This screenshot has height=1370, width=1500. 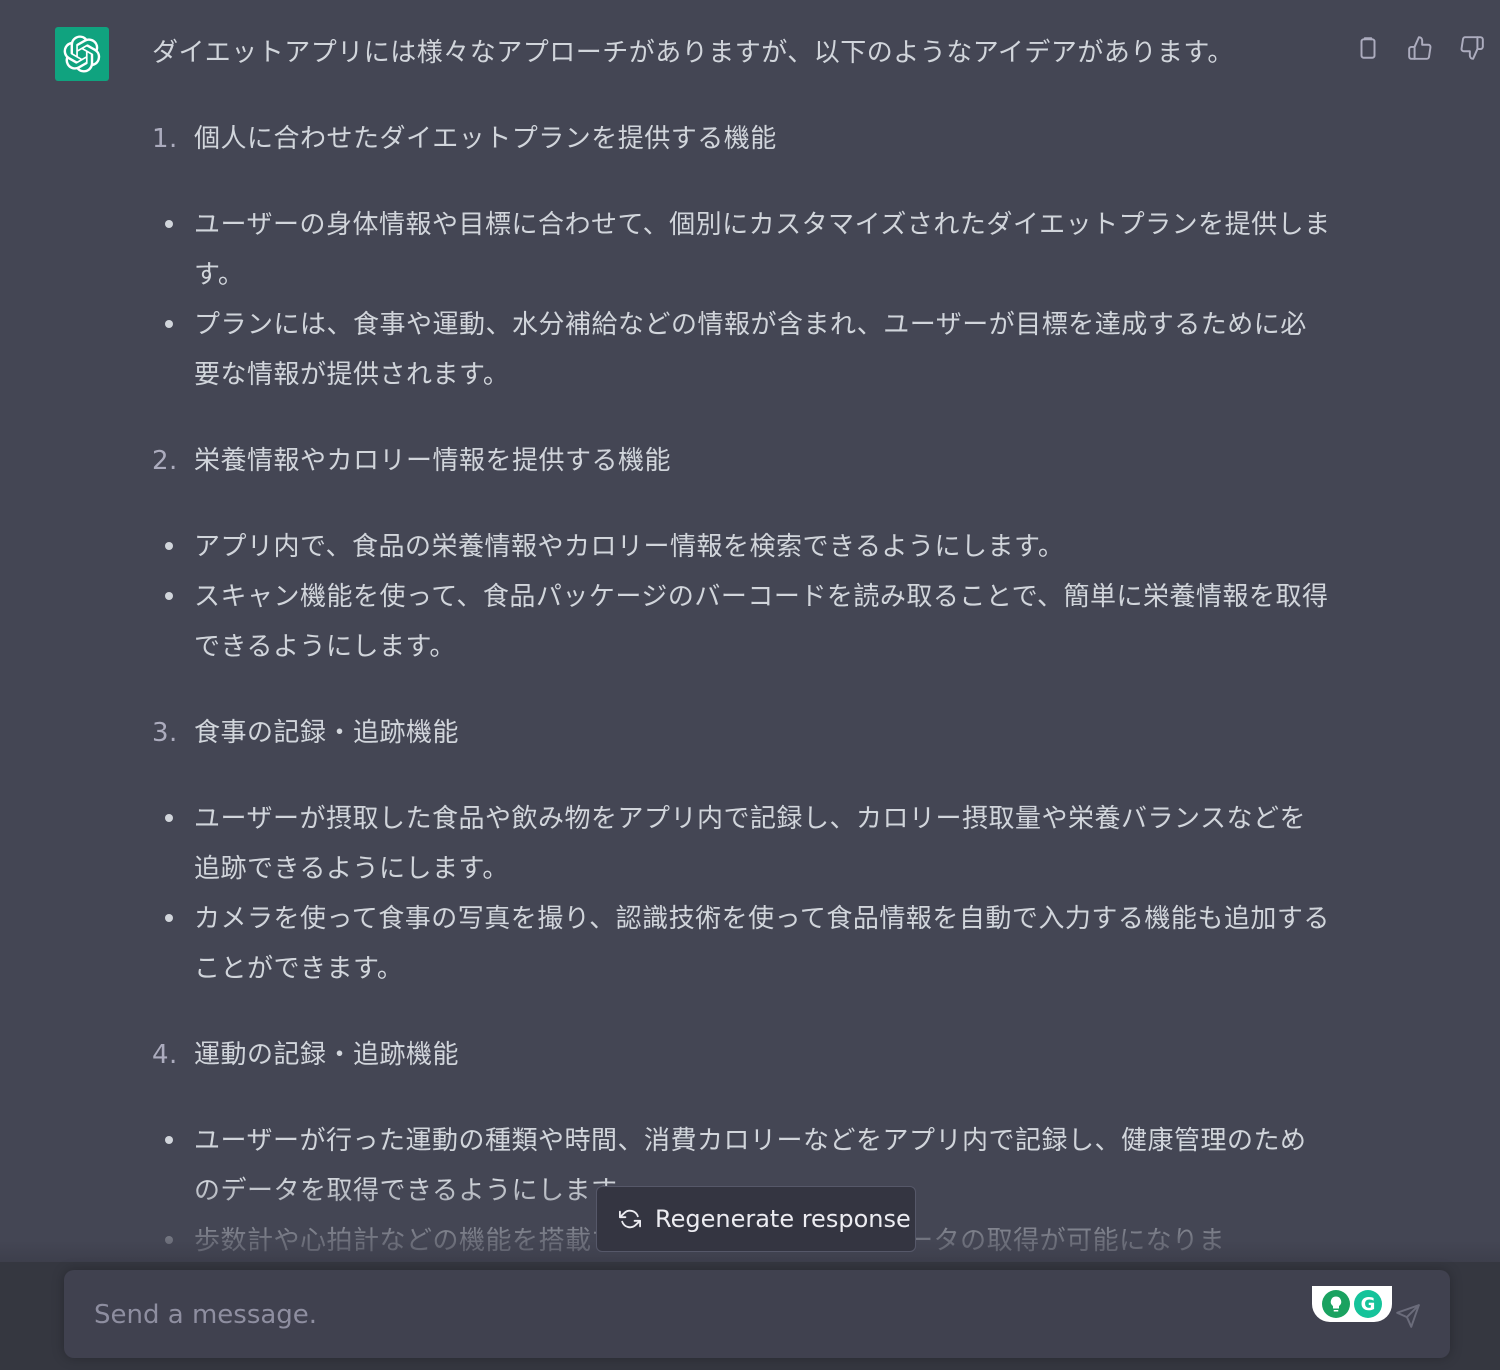 I want to click on message-actions, so click(x=1420, y=48).